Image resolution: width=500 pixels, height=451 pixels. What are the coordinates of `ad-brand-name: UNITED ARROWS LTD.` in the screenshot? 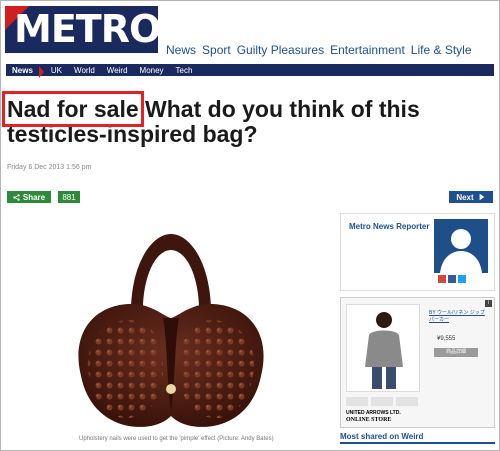 It's located at (373, 413).